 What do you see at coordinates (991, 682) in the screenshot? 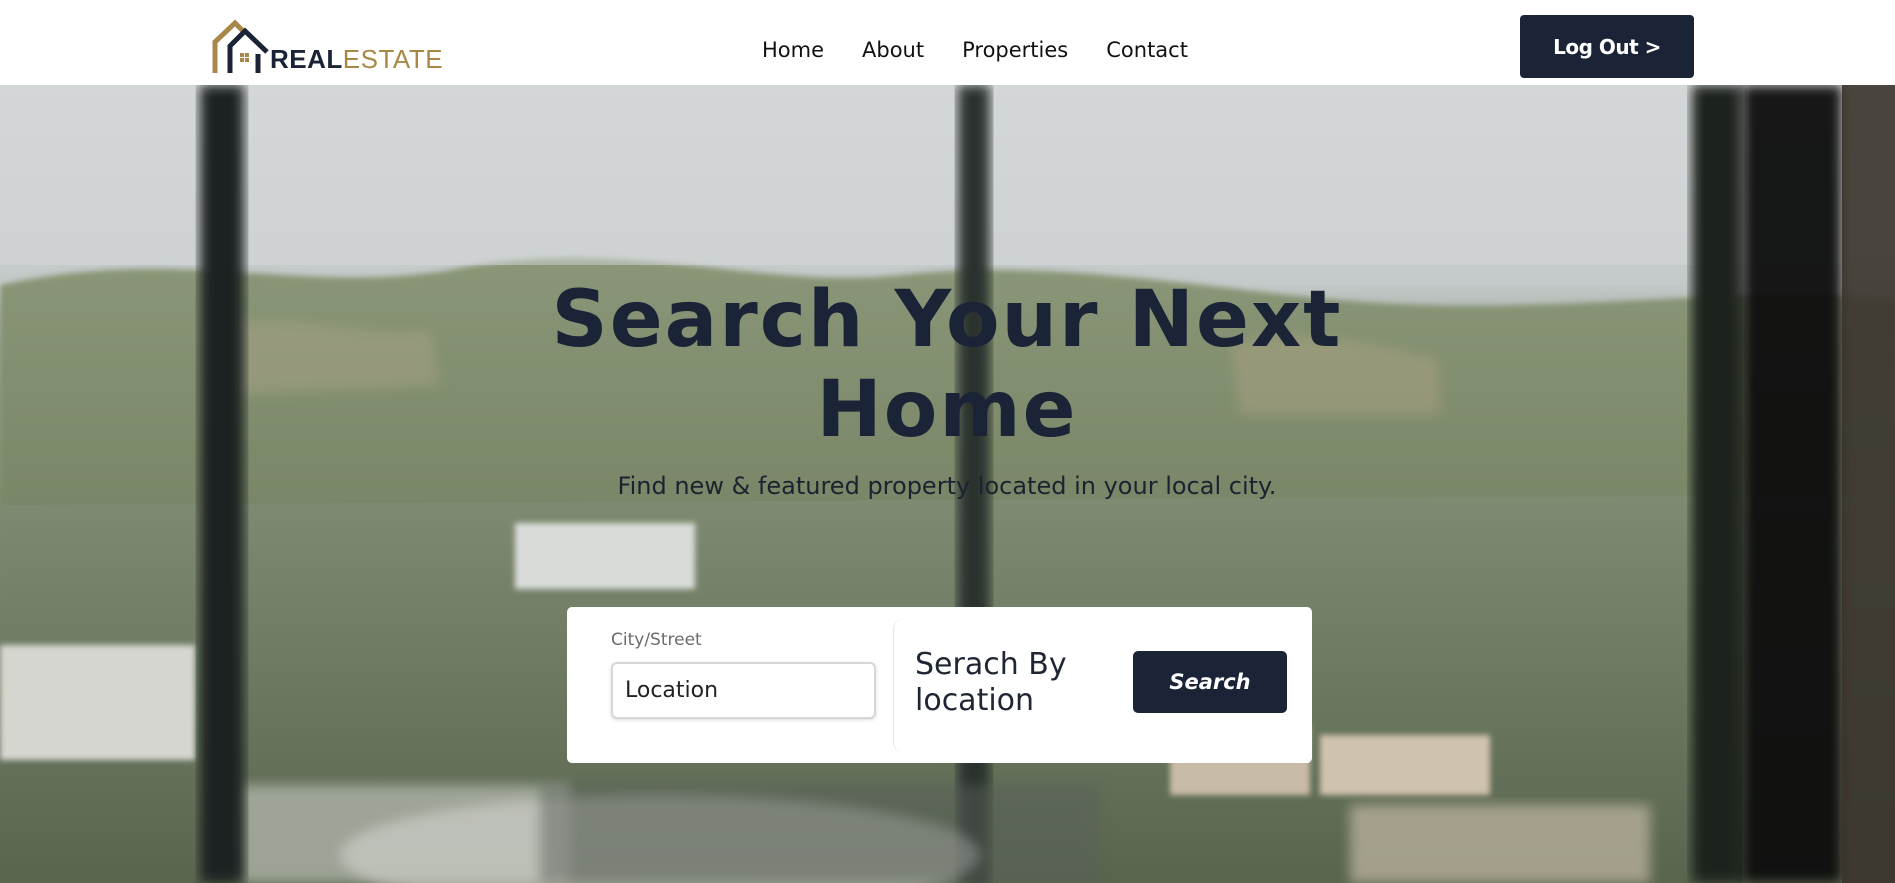
I see `search-hint: Serach By location` at bounding box center [991, 682].